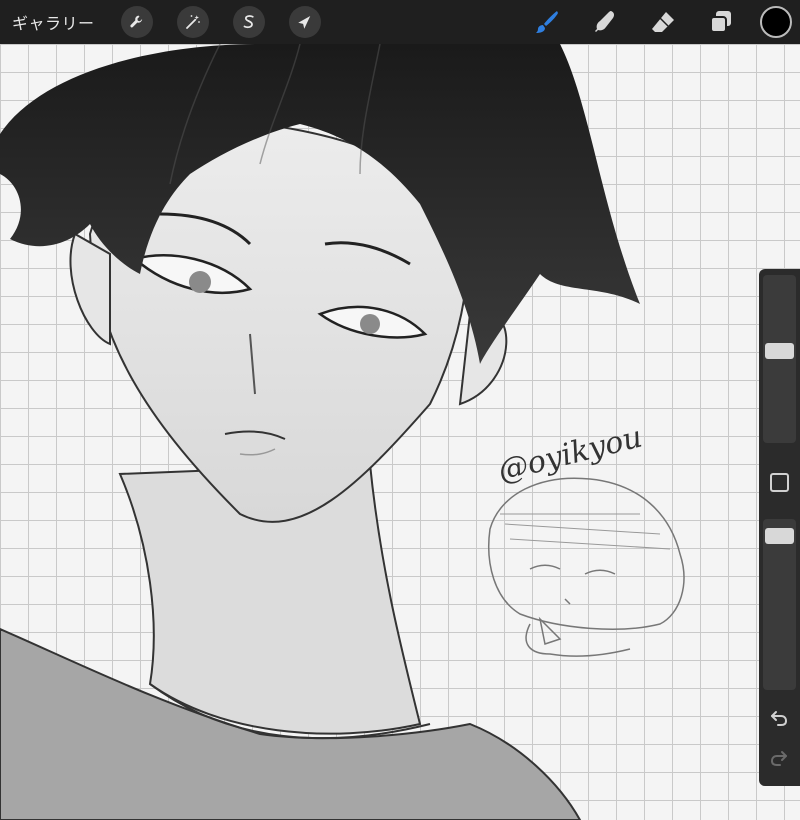 The image size is (800, 820). Describe the element at coordinates (776, 22) in the screenshot. I see `color-picker-button` at that location.